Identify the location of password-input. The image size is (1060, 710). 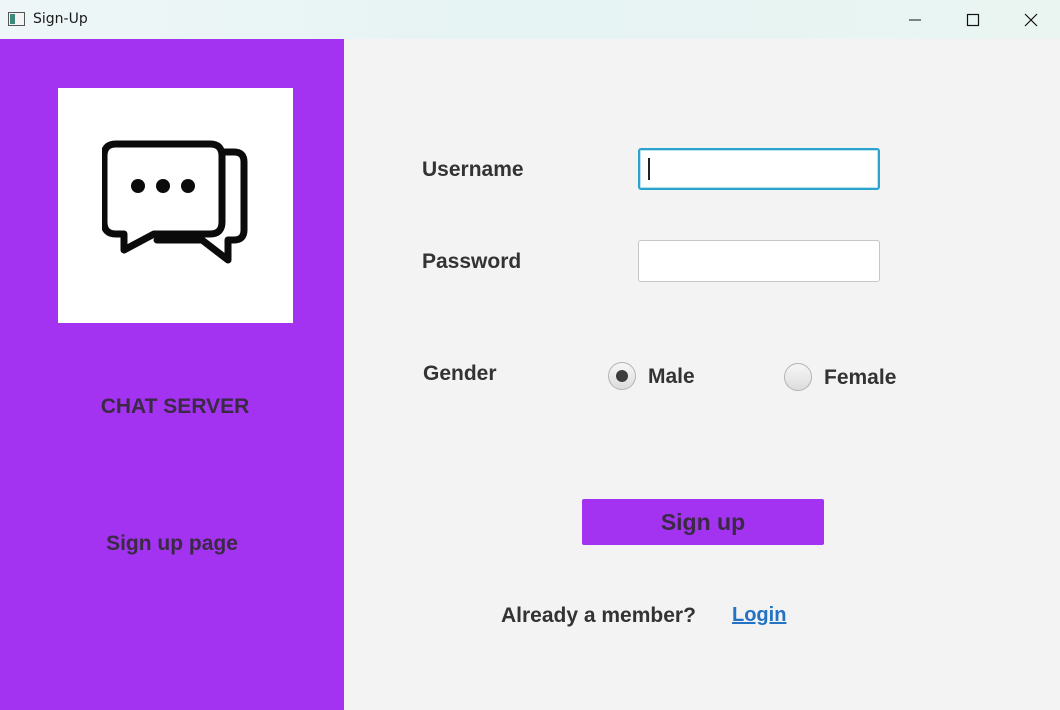
(759, 261).